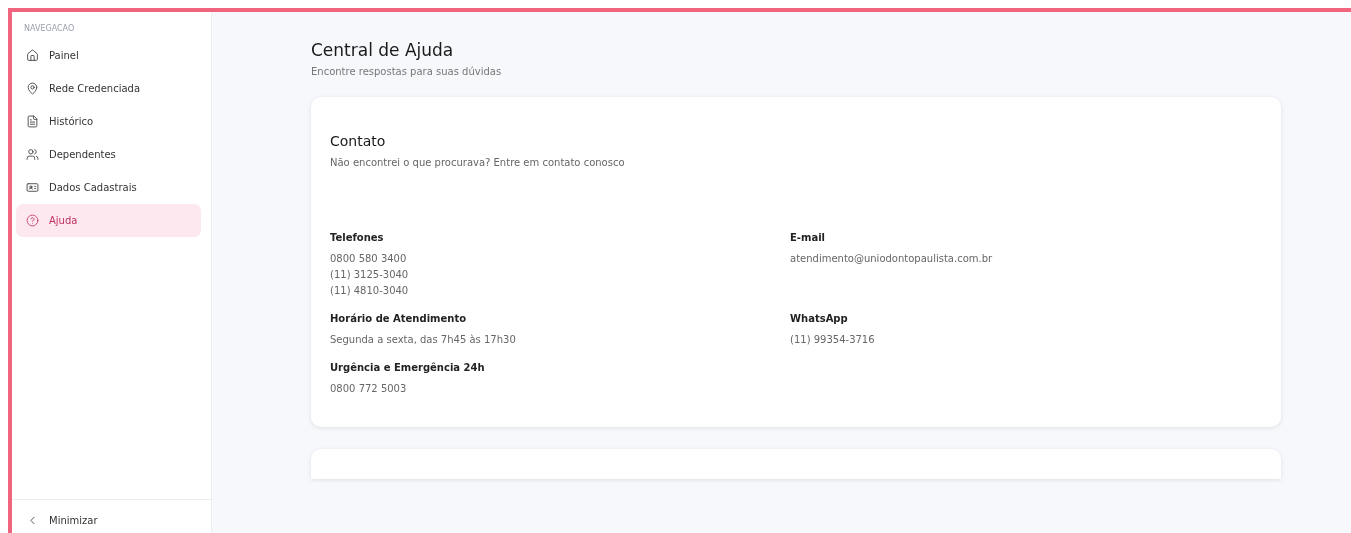  Describe the element at coordinates (357, 237) in the screenshot. I see `contact-label: Telefones` at that location.